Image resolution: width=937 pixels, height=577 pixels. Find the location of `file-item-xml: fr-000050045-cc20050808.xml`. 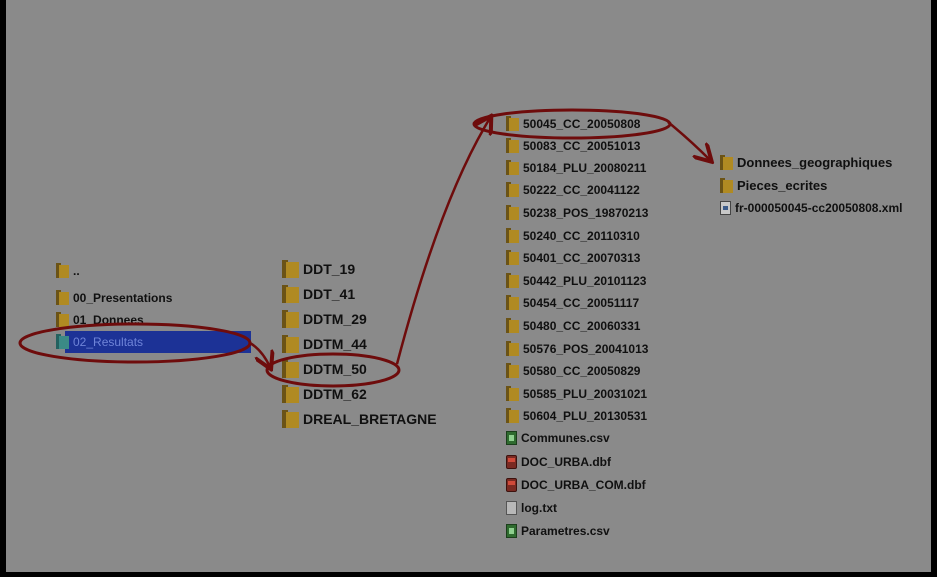

file-item-xml: fr-000050045-cc20050808.xml is located at coordinates (811, 208).